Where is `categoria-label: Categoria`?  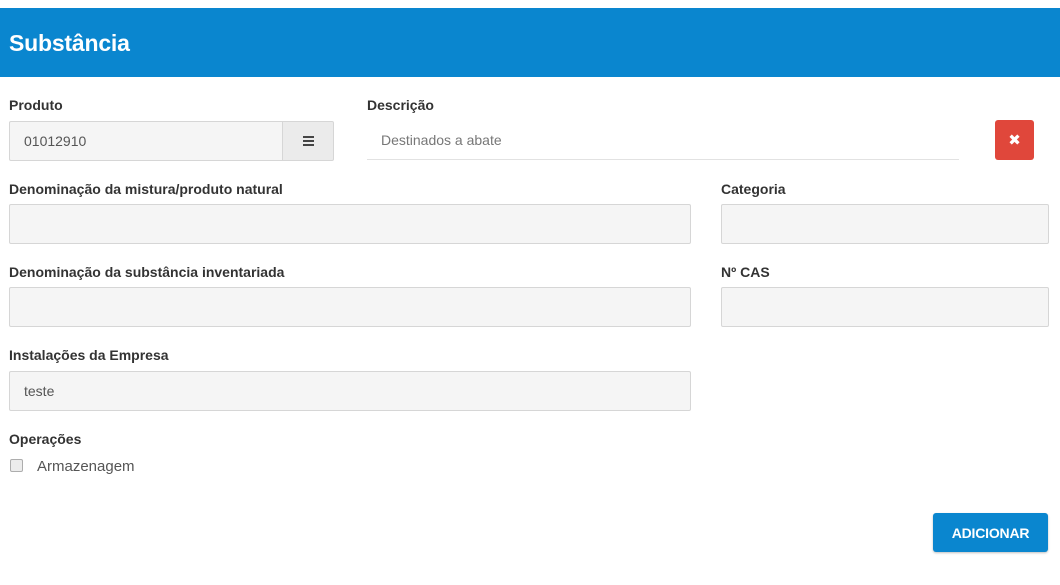
categoria-label: Categoria is located at coordinates (753, 189).